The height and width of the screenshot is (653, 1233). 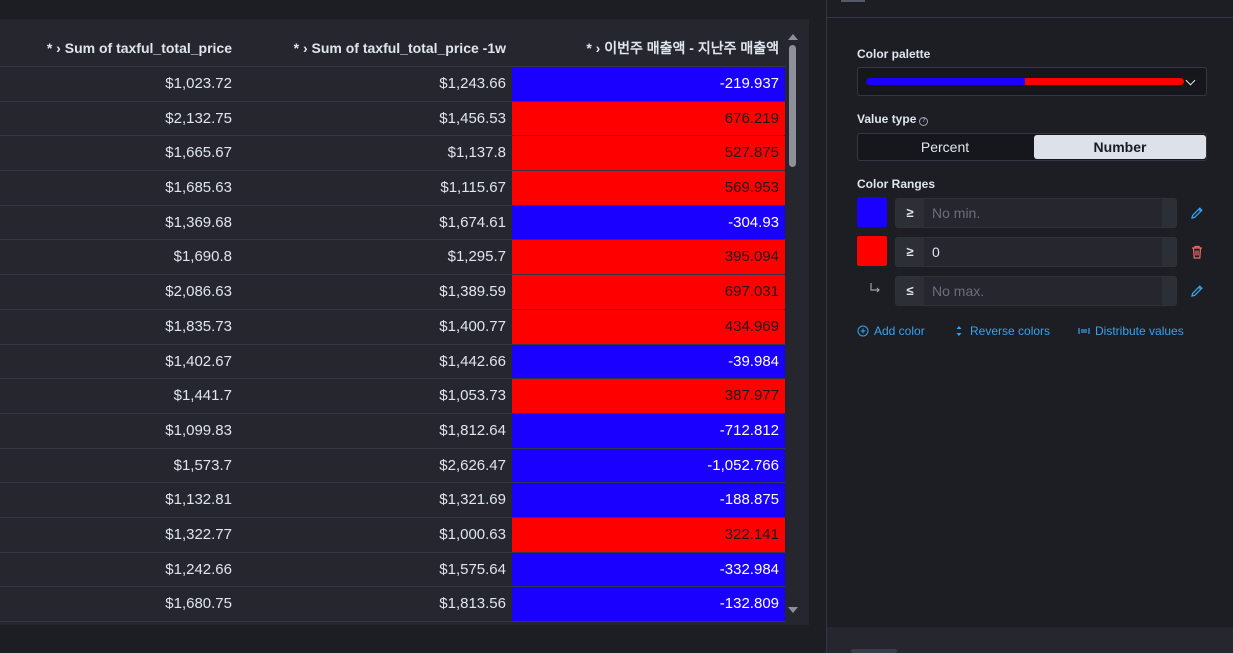 What do you see at coordinates (924, 121) in the screenshot?
I see `help-icon: ?` at bounding box center [924, 121].